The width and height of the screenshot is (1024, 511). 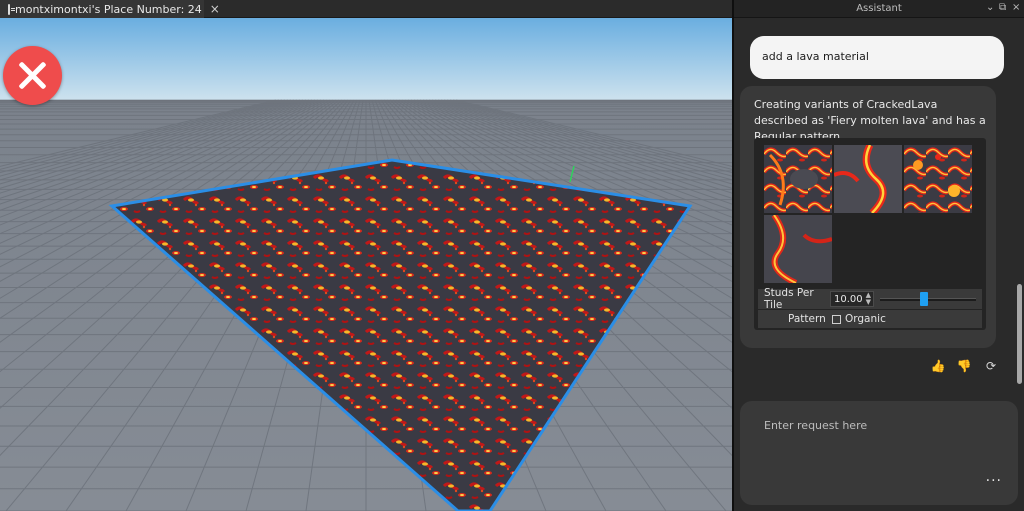 I want to click on slider-thumb, so click(x=924, y=299).